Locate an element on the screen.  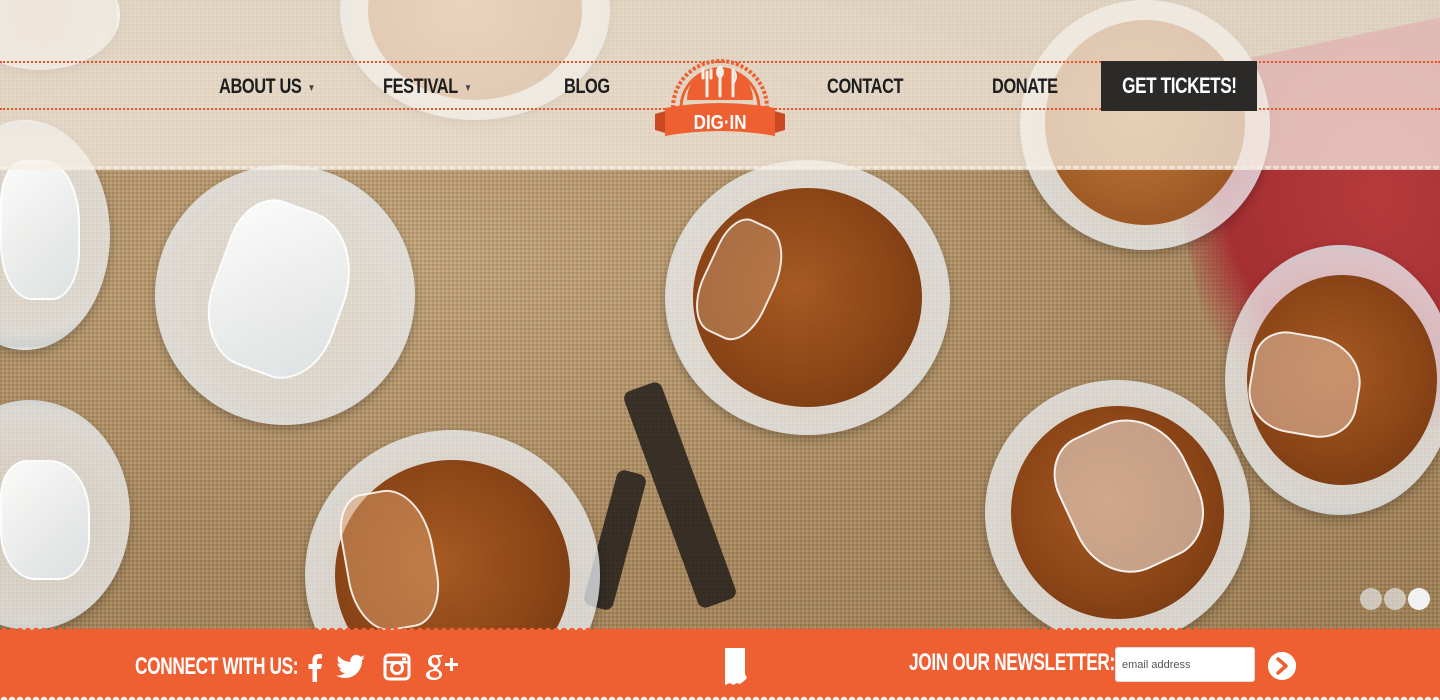
newsletter-email-input is located at coordinates (1185, 664).